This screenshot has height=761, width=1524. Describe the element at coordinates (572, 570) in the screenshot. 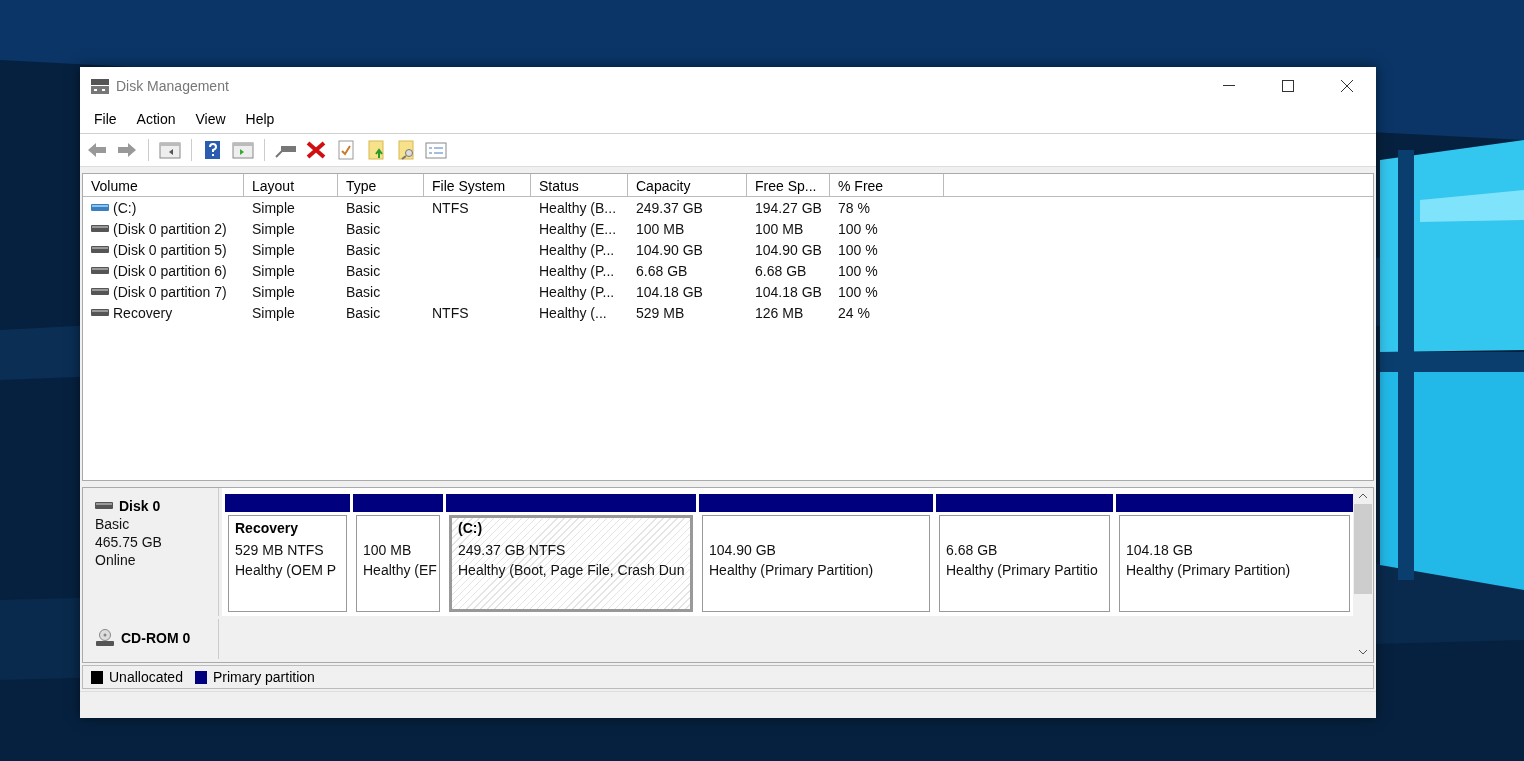

I see `partition-status: Healthy (Boot, Page File, Crash Dun` at that location.